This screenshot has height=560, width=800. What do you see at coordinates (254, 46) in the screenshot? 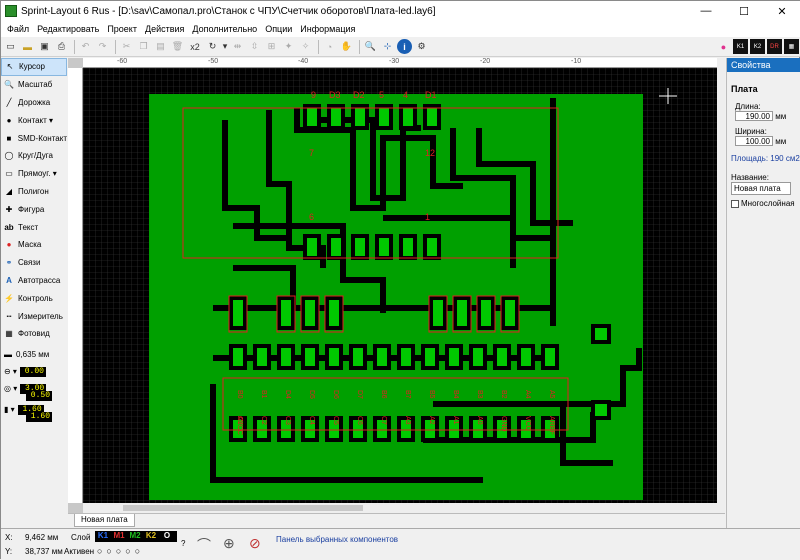
I see `mirror-v-icon: ⇳` at bounding box center [254, 46].